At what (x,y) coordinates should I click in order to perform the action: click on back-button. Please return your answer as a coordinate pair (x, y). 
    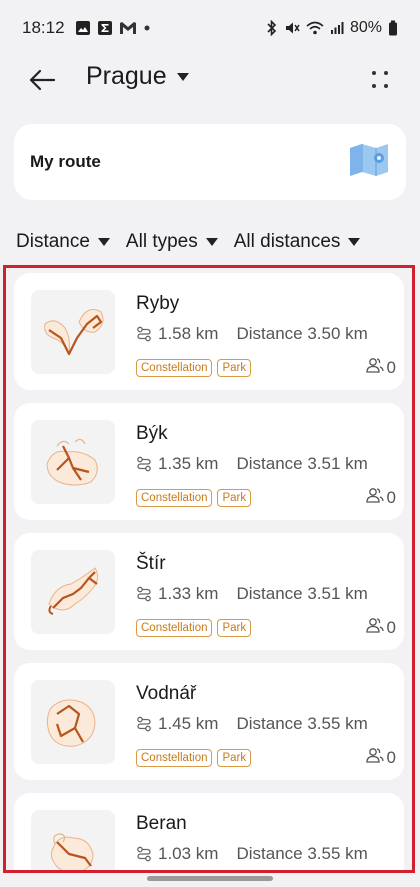
    Looking at the image, I should click on (42, 80).